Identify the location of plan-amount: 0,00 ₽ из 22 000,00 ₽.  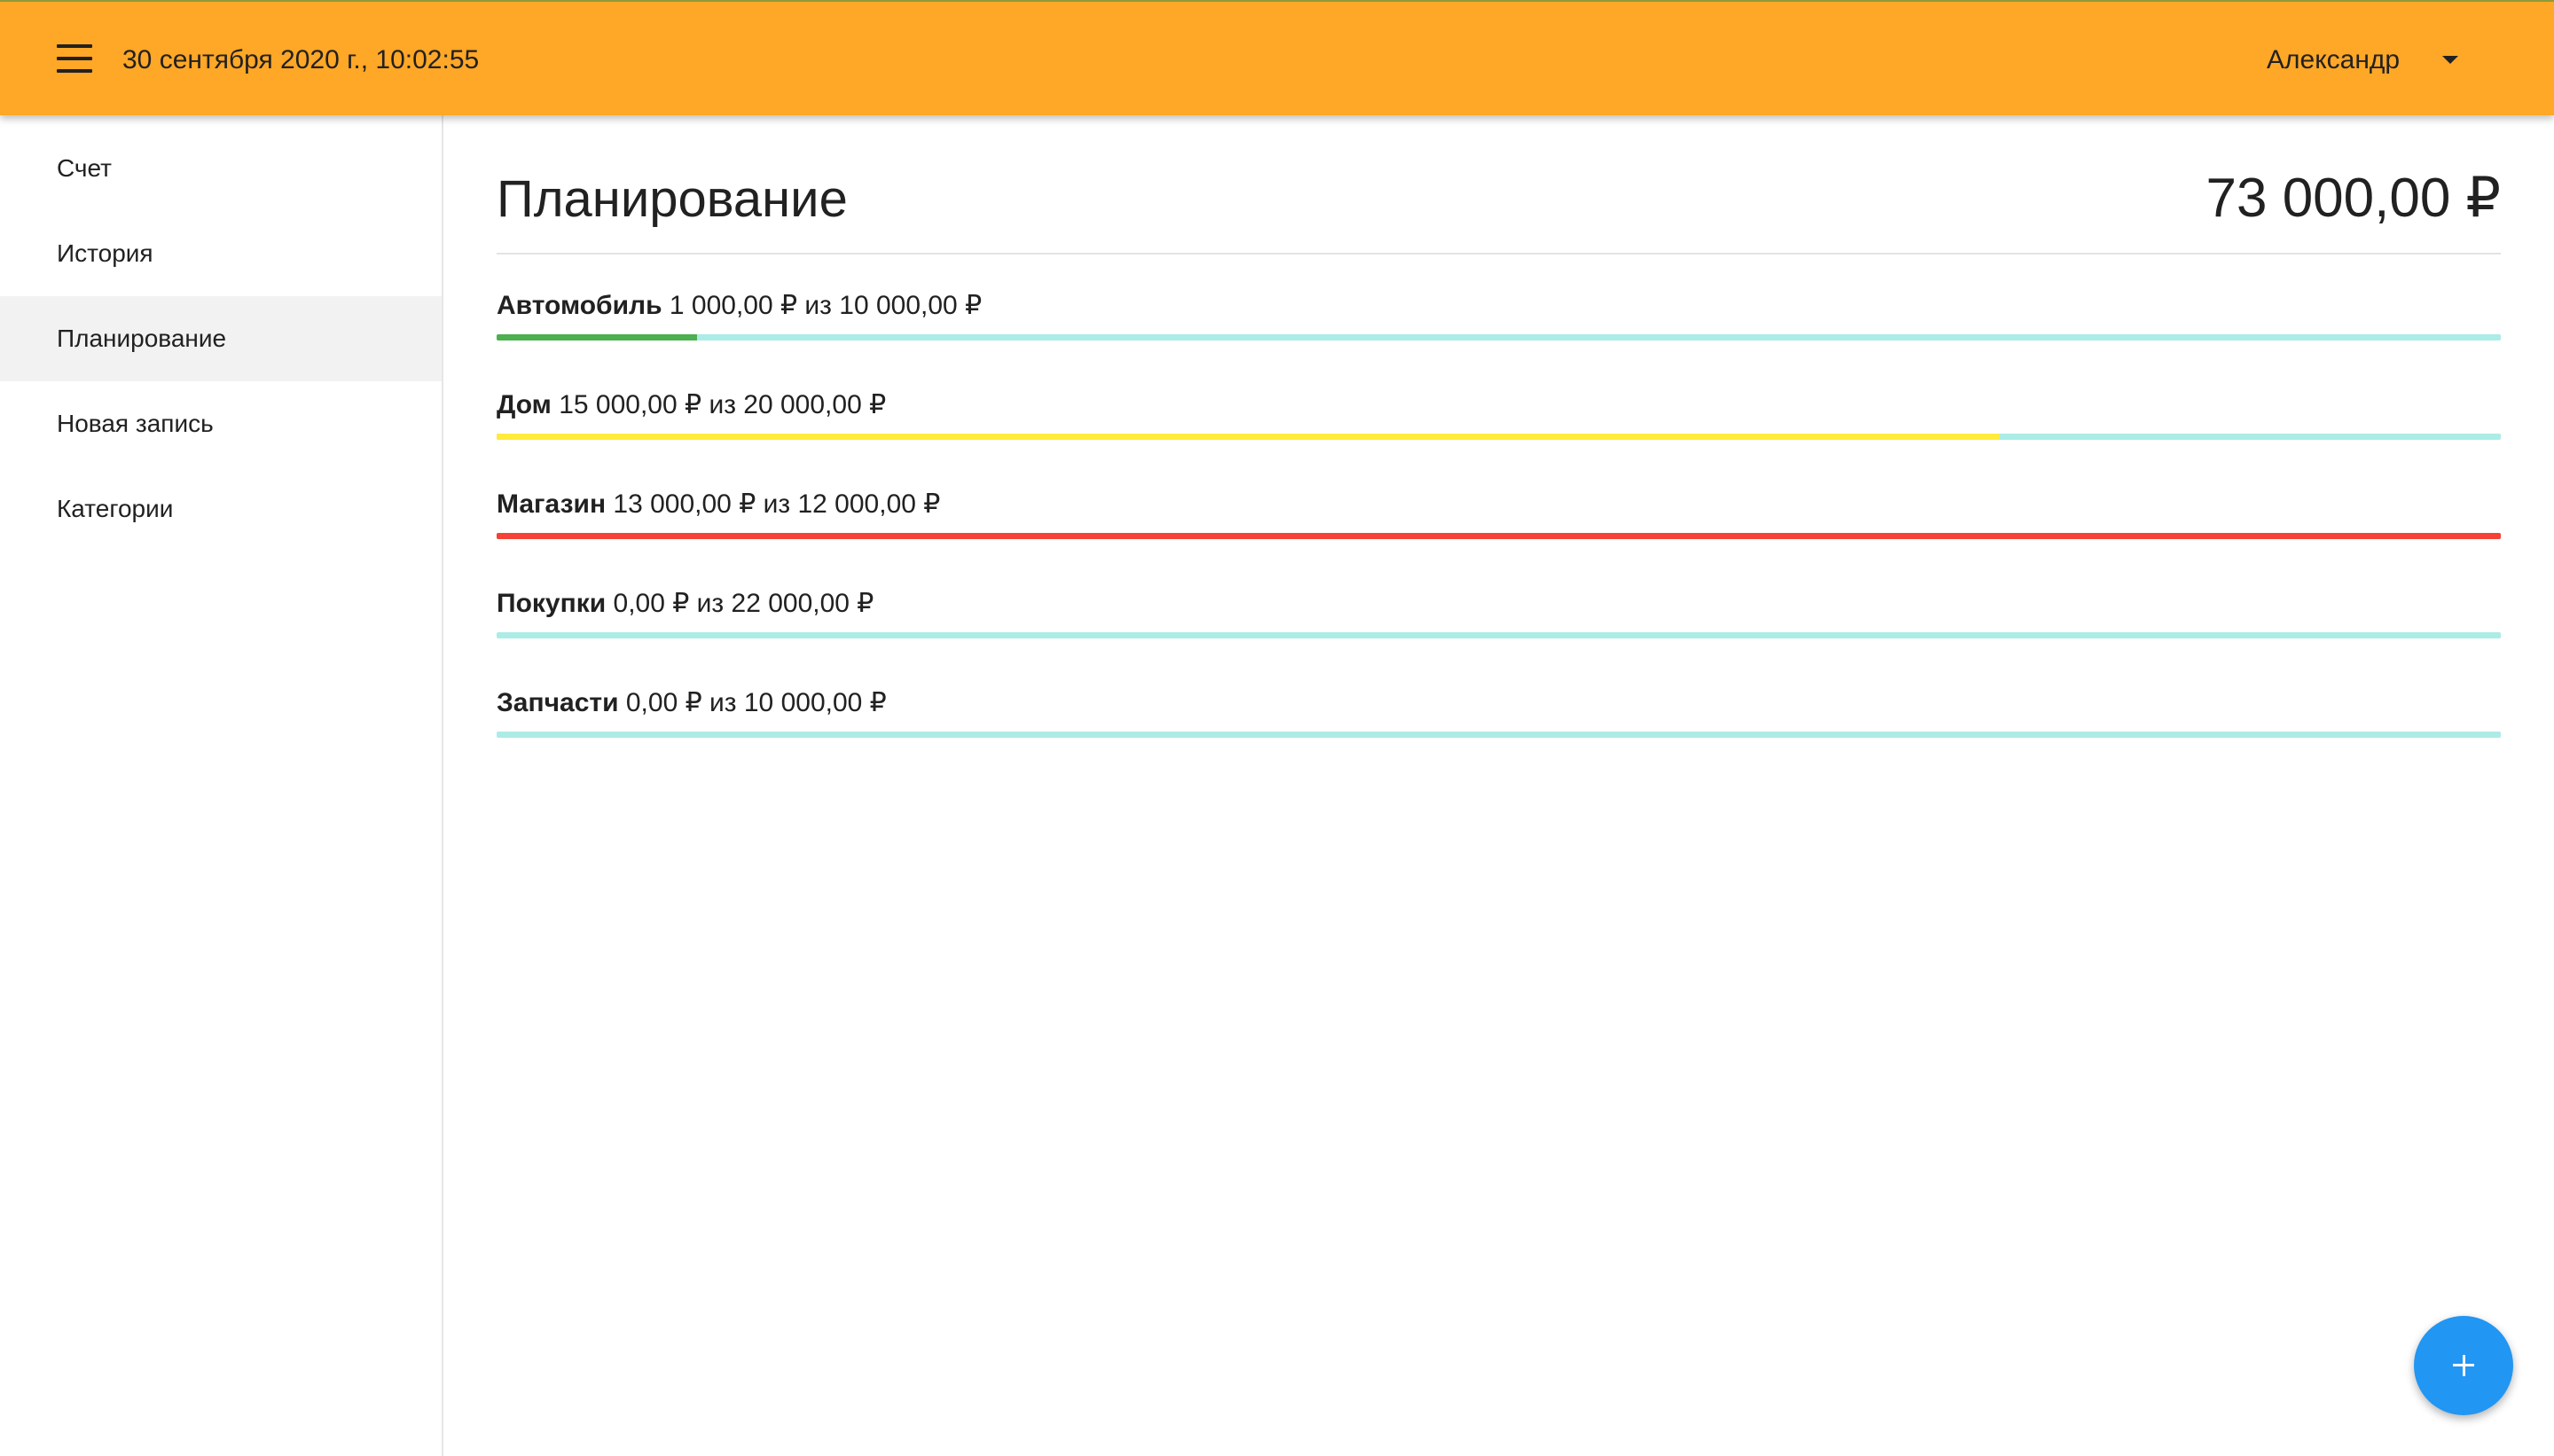
(743, 603).